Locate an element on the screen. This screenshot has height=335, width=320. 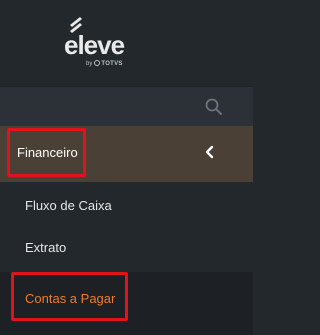
logo-partner-text: TOTVS is located at coordinates (112, 64).